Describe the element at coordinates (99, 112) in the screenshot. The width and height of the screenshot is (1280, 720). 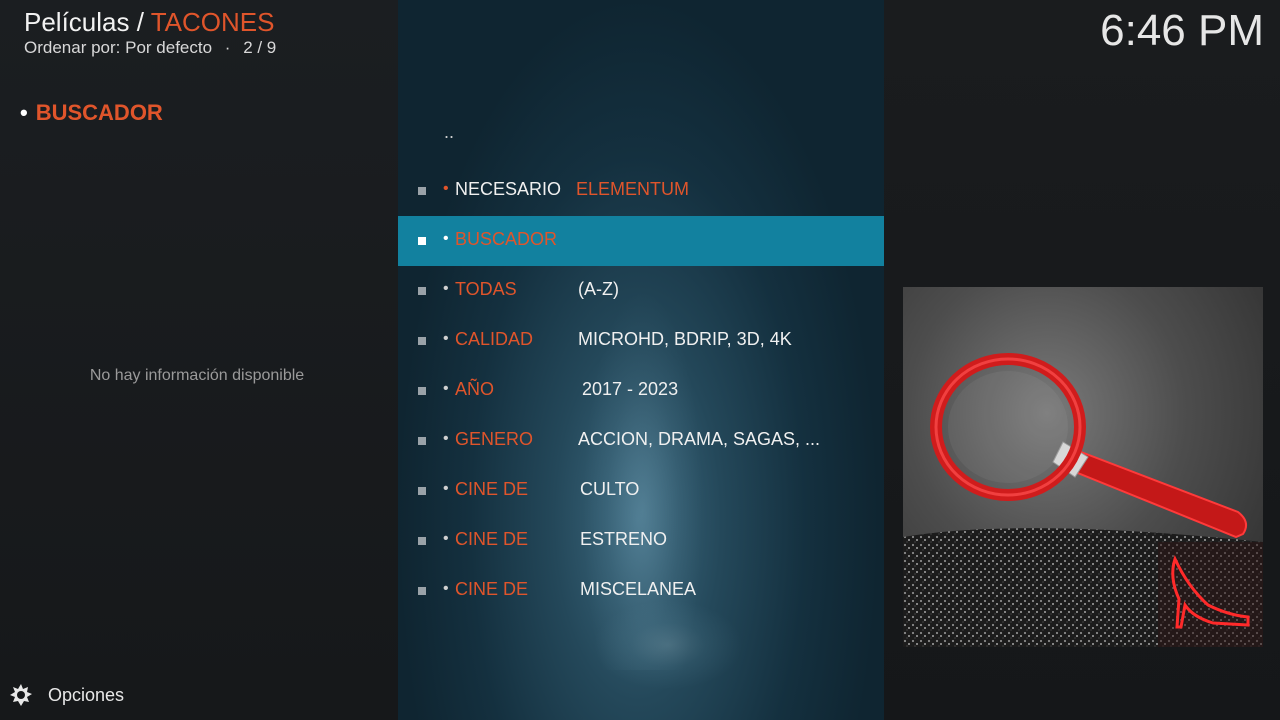
I see `info-heading-label: BUSCADOR` at that location.